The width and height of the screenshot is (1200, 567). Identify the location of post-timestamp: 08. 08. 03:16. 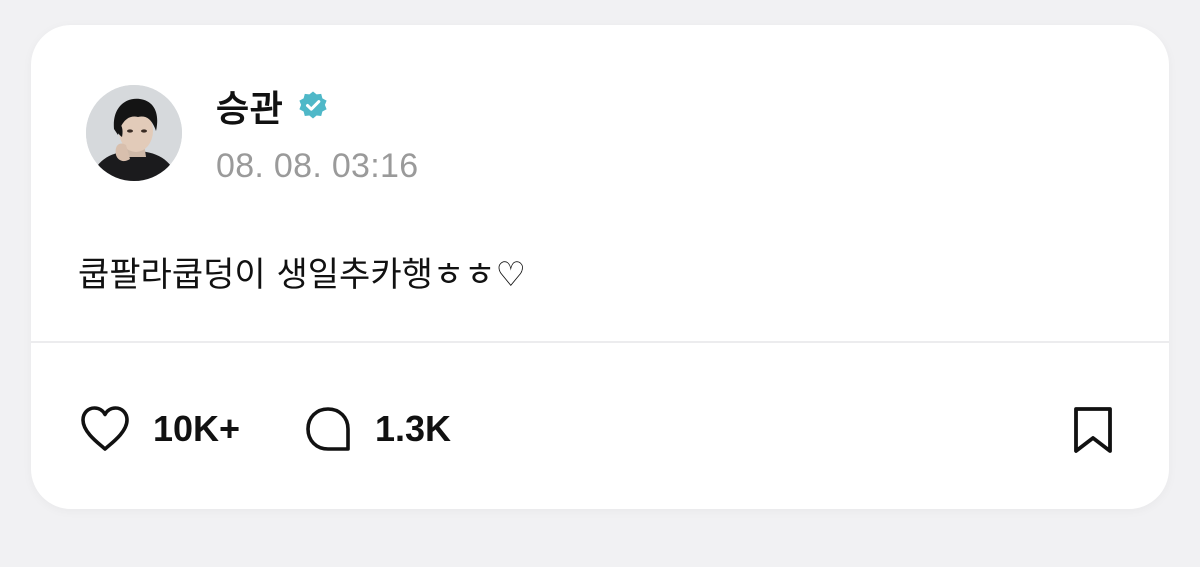
(317, 166).